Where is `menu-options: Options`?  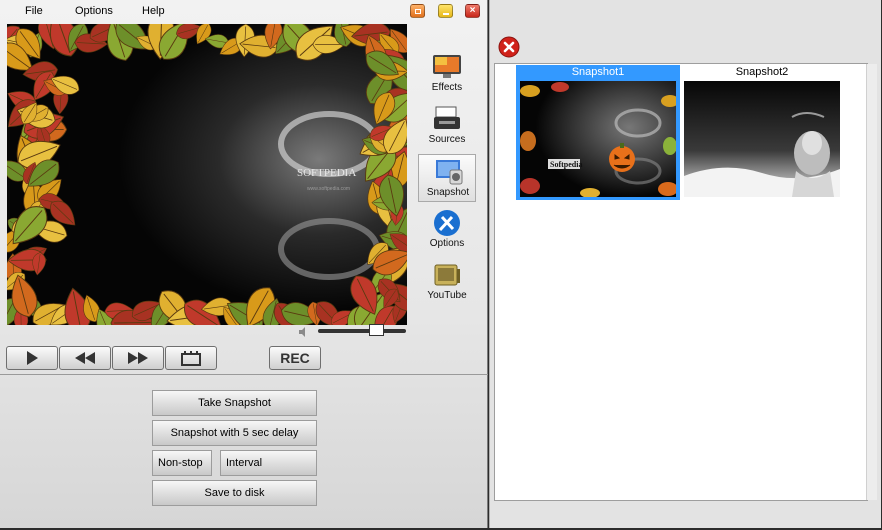
menu-options: Options is located at coordinates (94, 11).